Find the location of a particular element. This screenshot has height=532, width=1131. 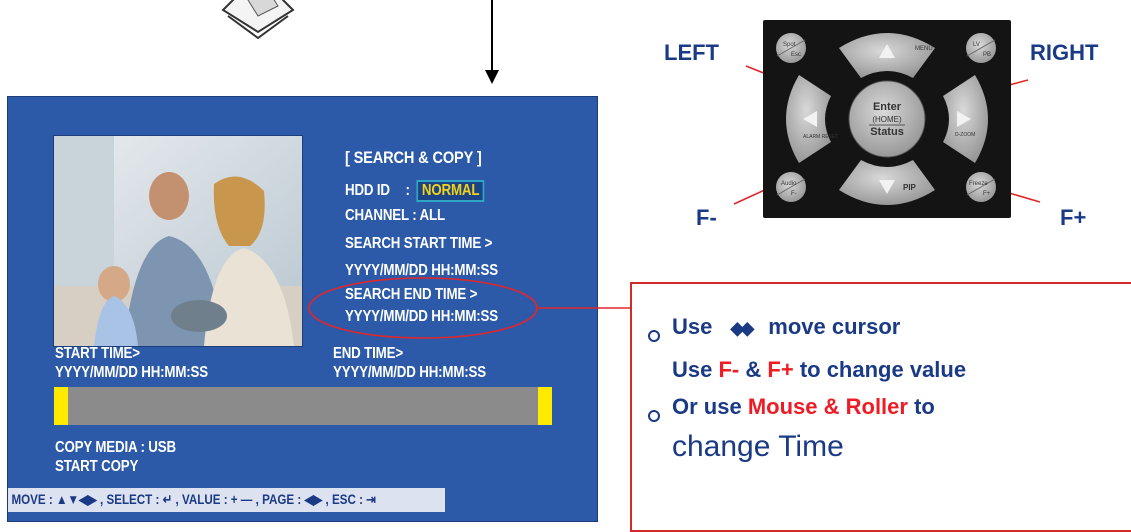

line1-prefix: Use is located at coordinates (692, 326).